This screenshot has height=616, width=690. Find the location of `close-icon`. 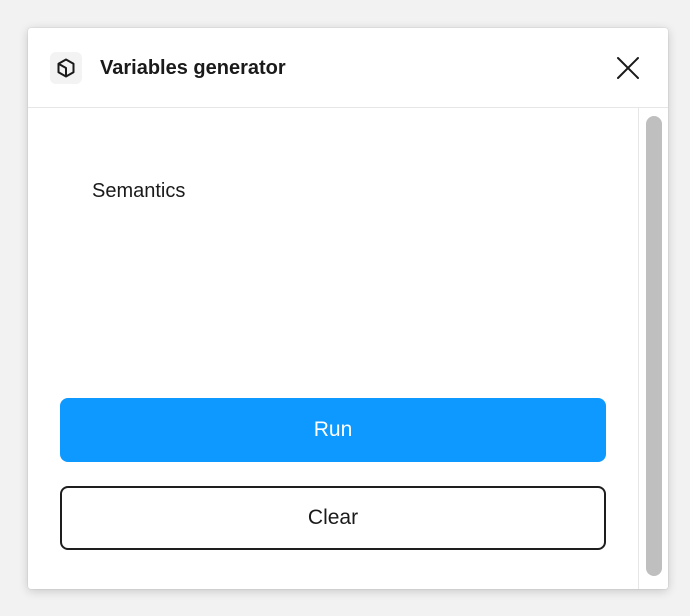

close-icon is located at coordinates (628, 68).